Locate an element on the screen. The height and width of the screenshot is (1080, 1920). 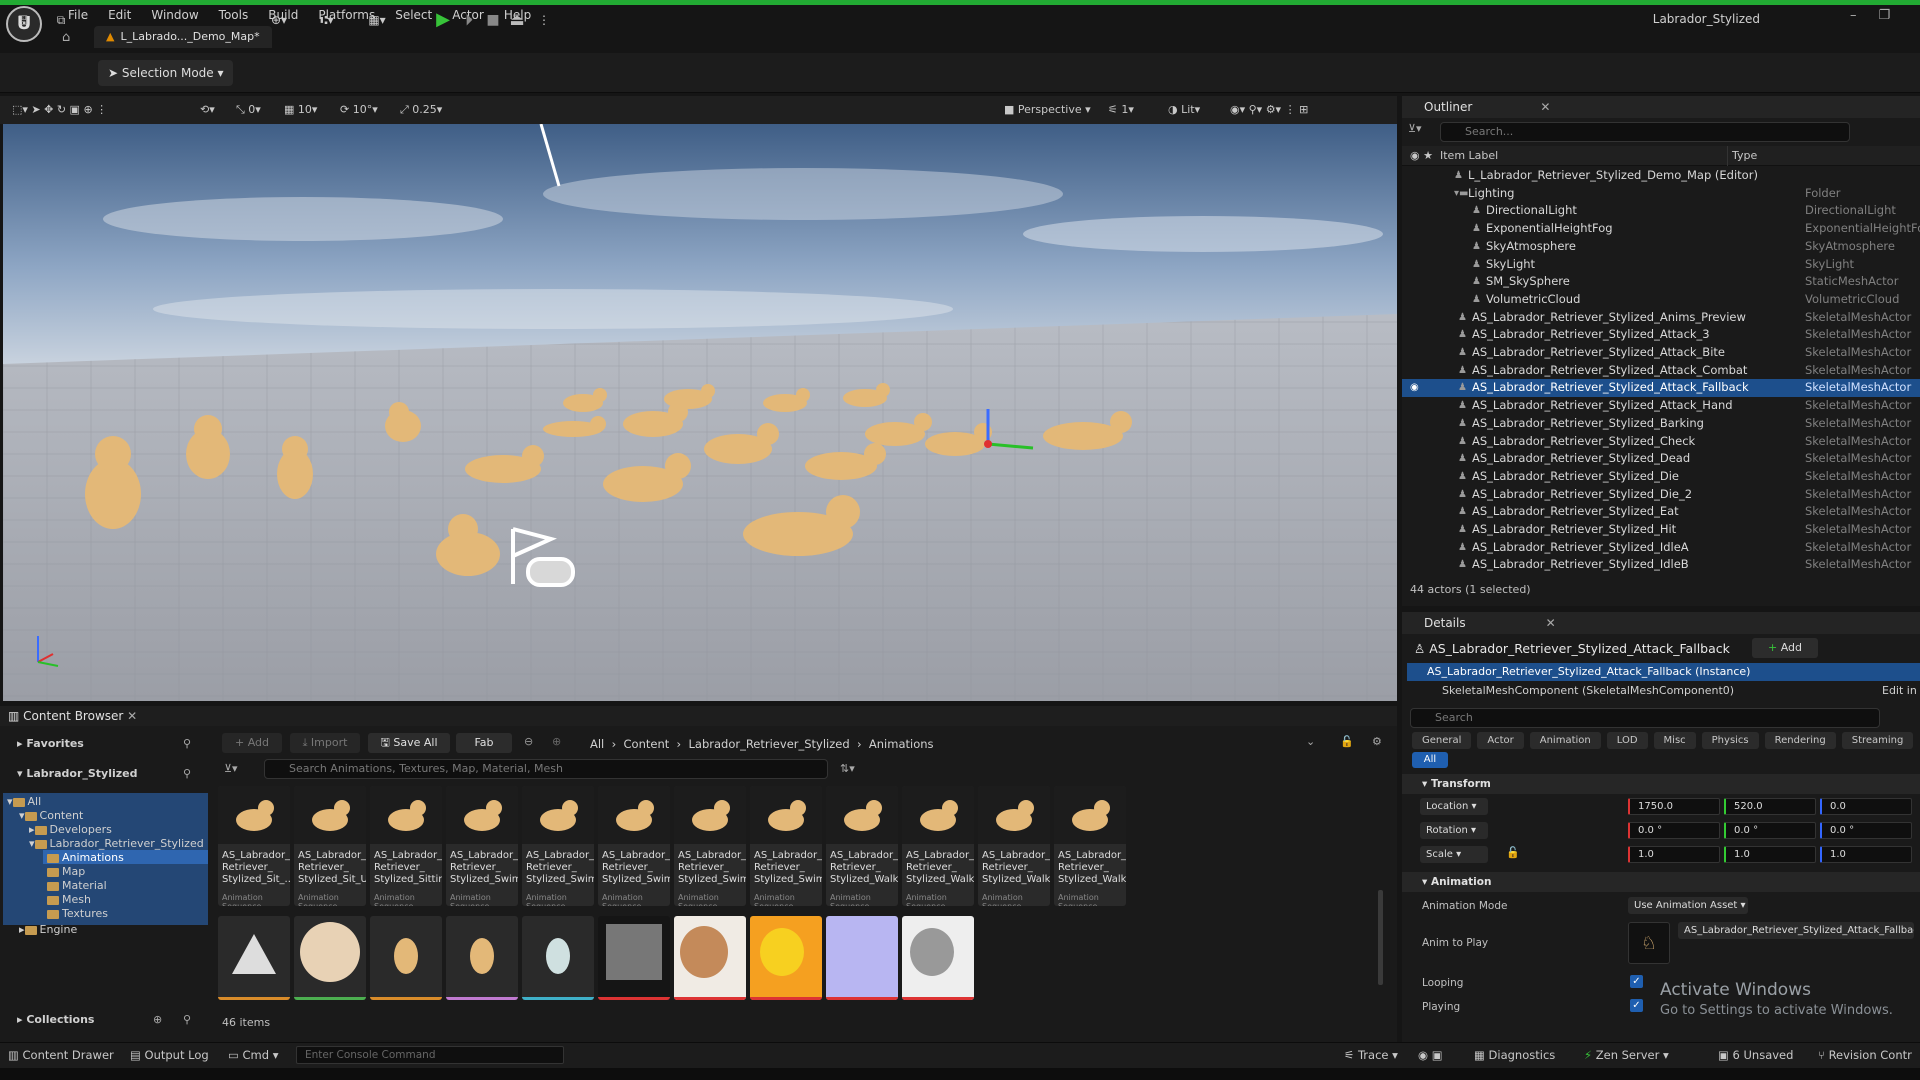
browse-icon: ⧉ is located at coordinates (61, 20).